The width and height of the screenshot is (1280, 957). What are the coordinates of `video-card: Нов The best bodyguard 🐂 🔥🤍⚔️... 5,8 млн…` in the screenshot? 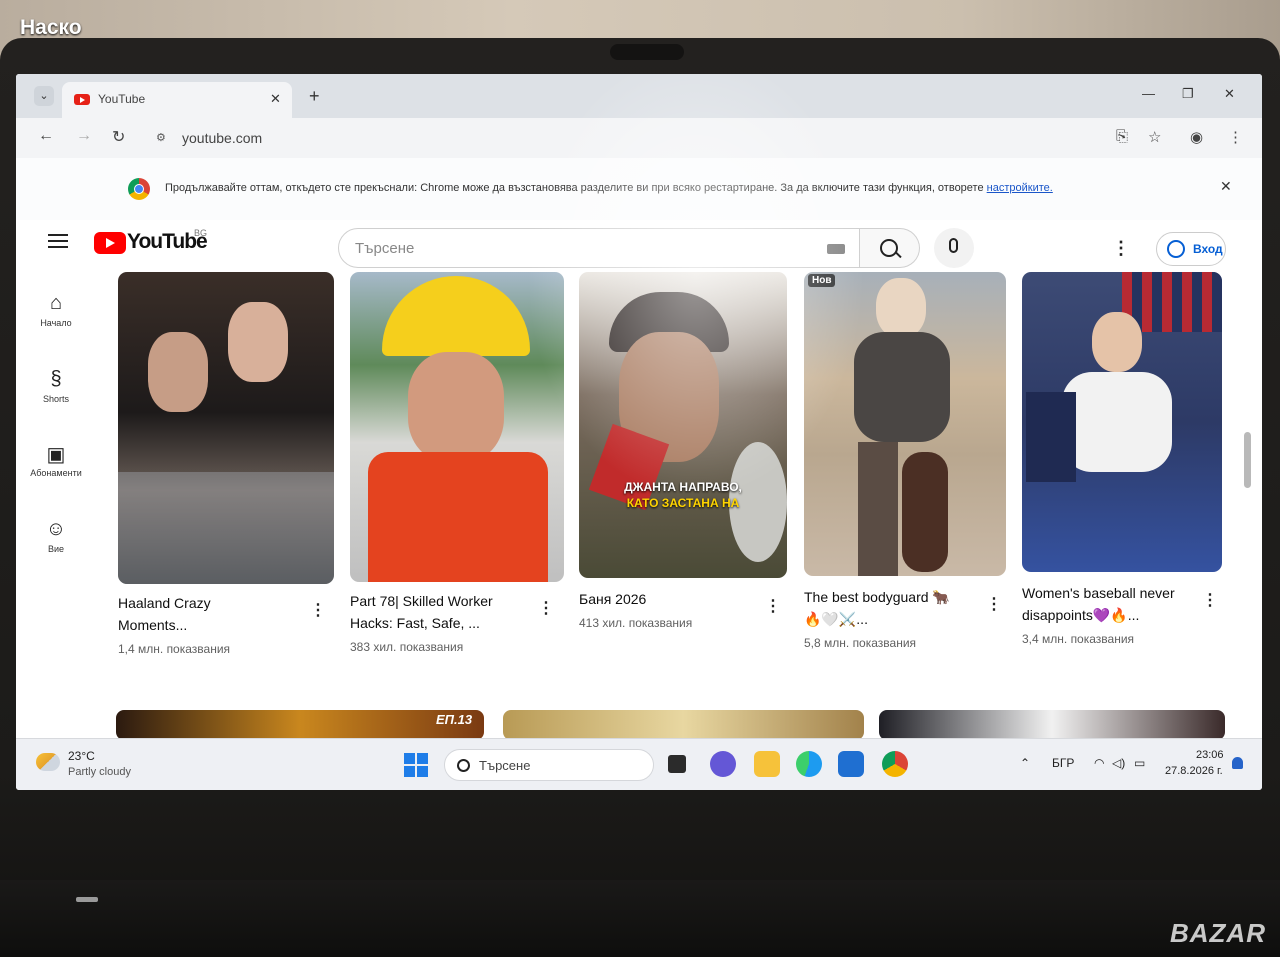 It's located at (909, 472).